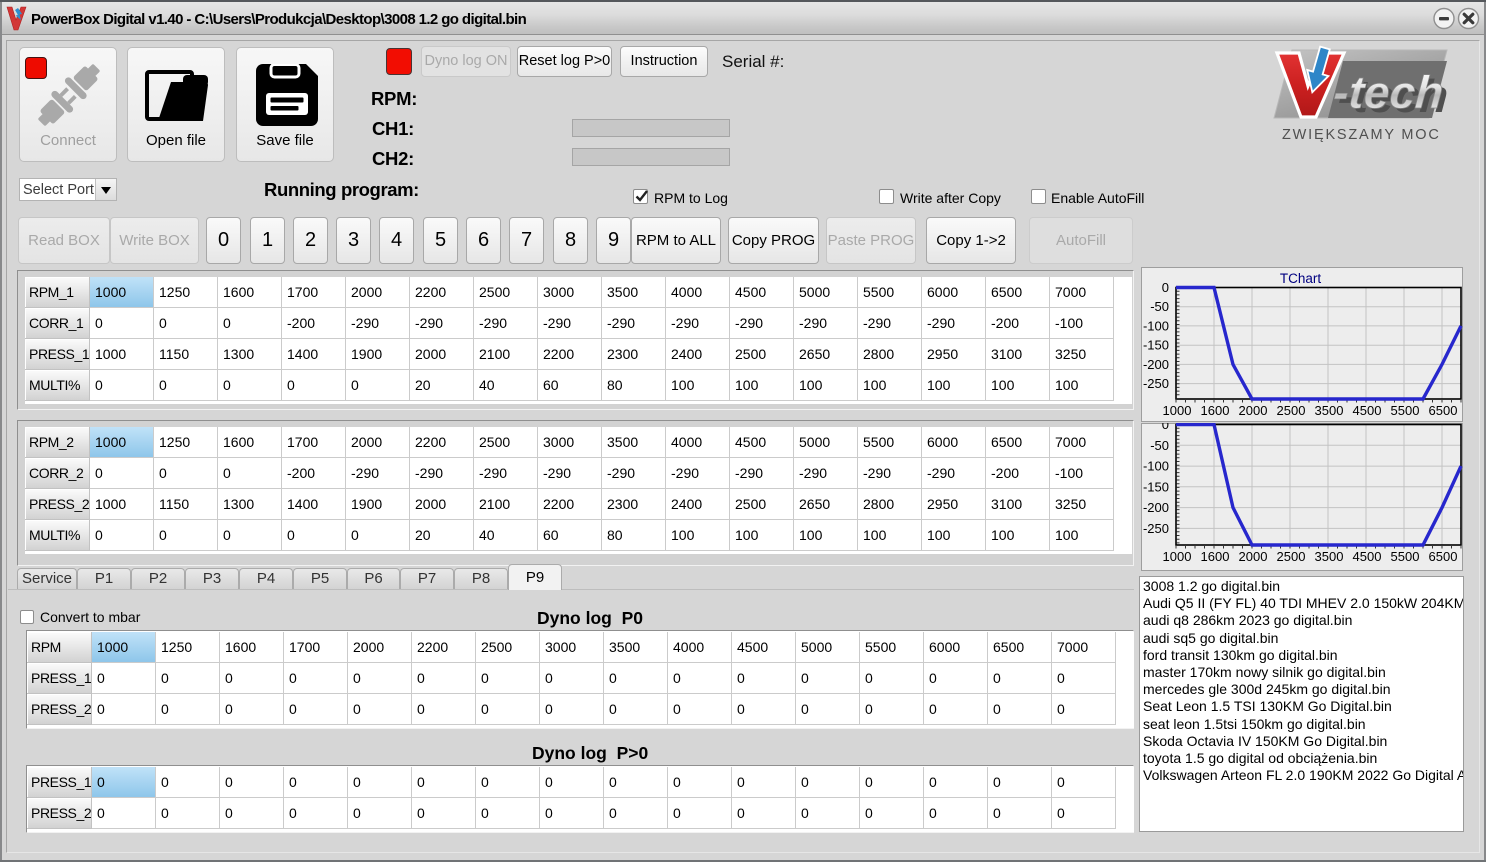  What do you see at coordinates (1361, 135) in the screenshot?
I see `svg-text: ZWIĘKSZAMY MOC` at bounding box center [1361, 135].